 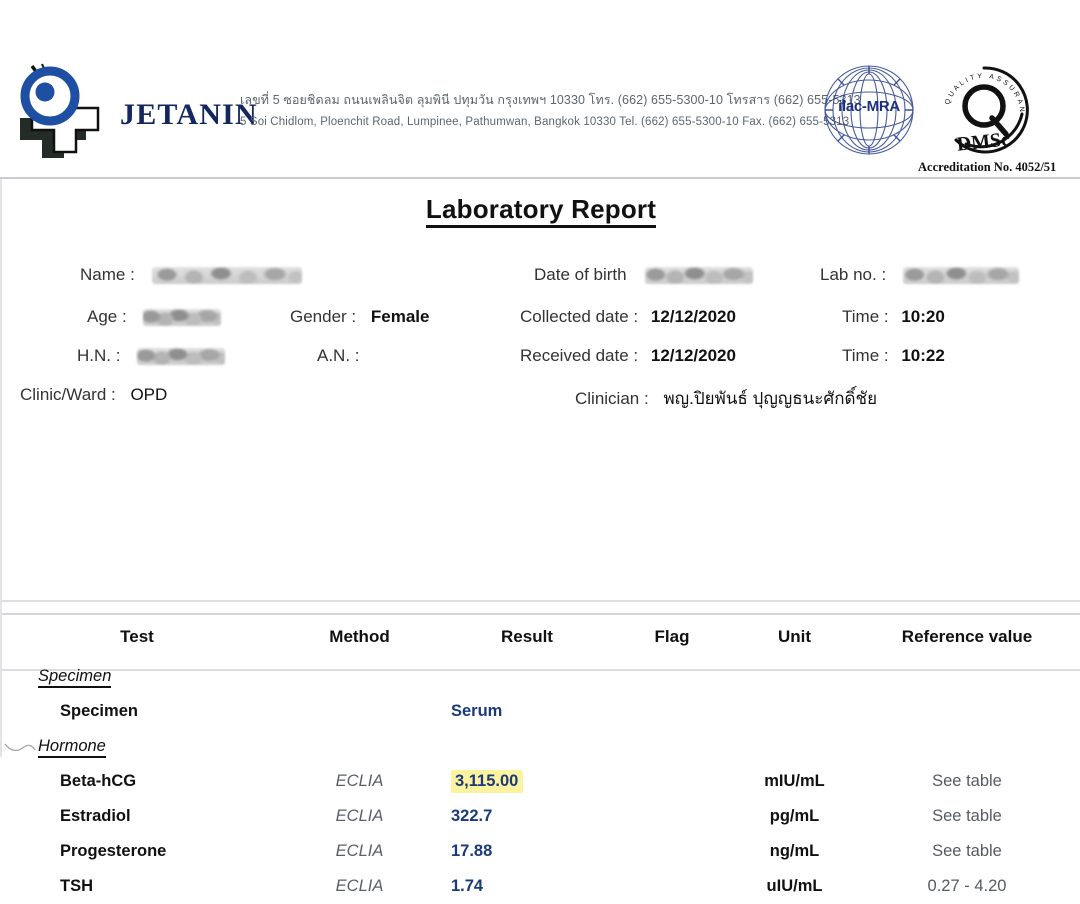 What do you see at coordinates (612, 398) in the screenshot?
I see `clinician-label: Clinician :` at bounding box center [612, 398].